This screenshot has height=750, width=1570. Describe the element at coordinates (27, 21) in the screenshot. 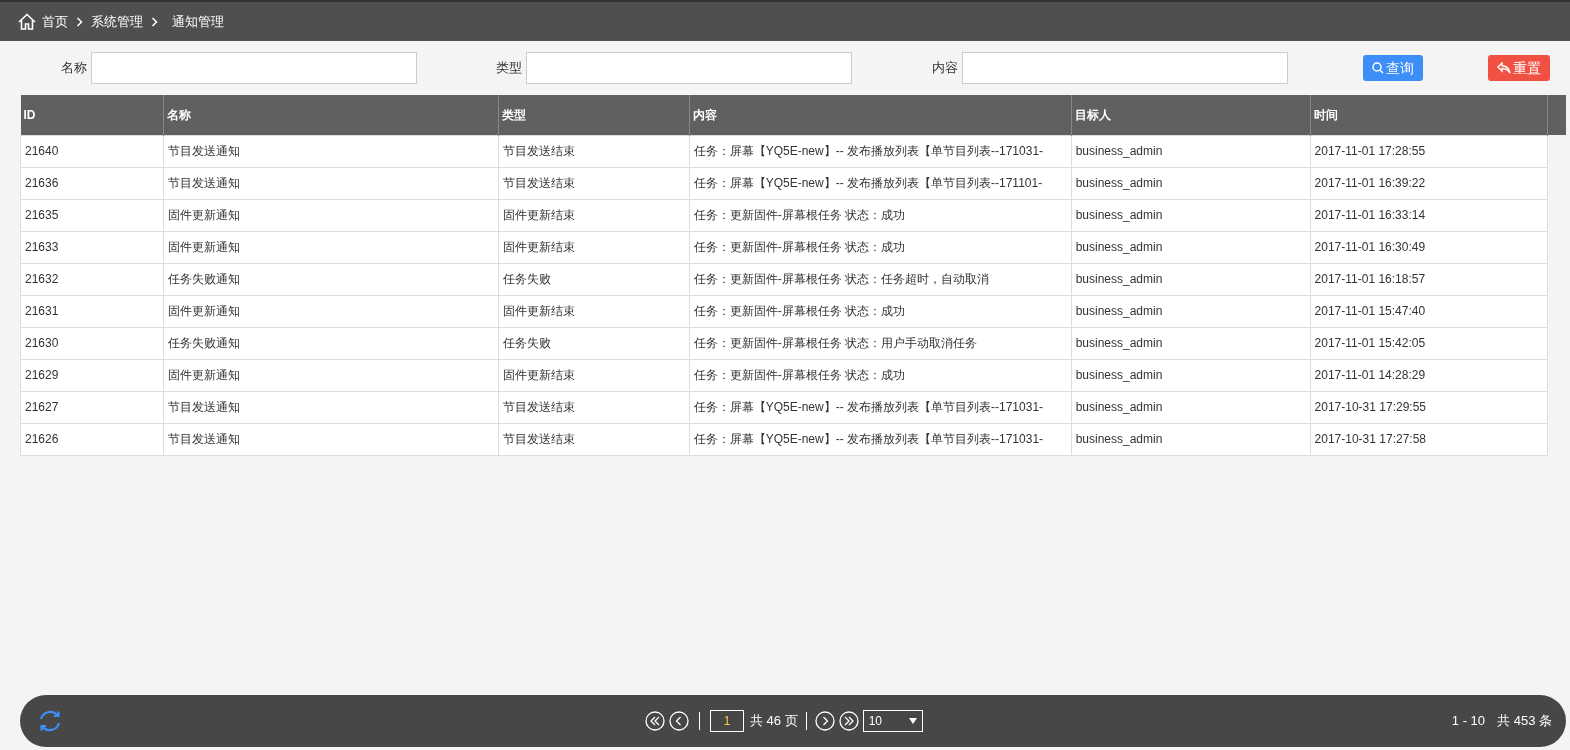

I see `home-icon` at that location.